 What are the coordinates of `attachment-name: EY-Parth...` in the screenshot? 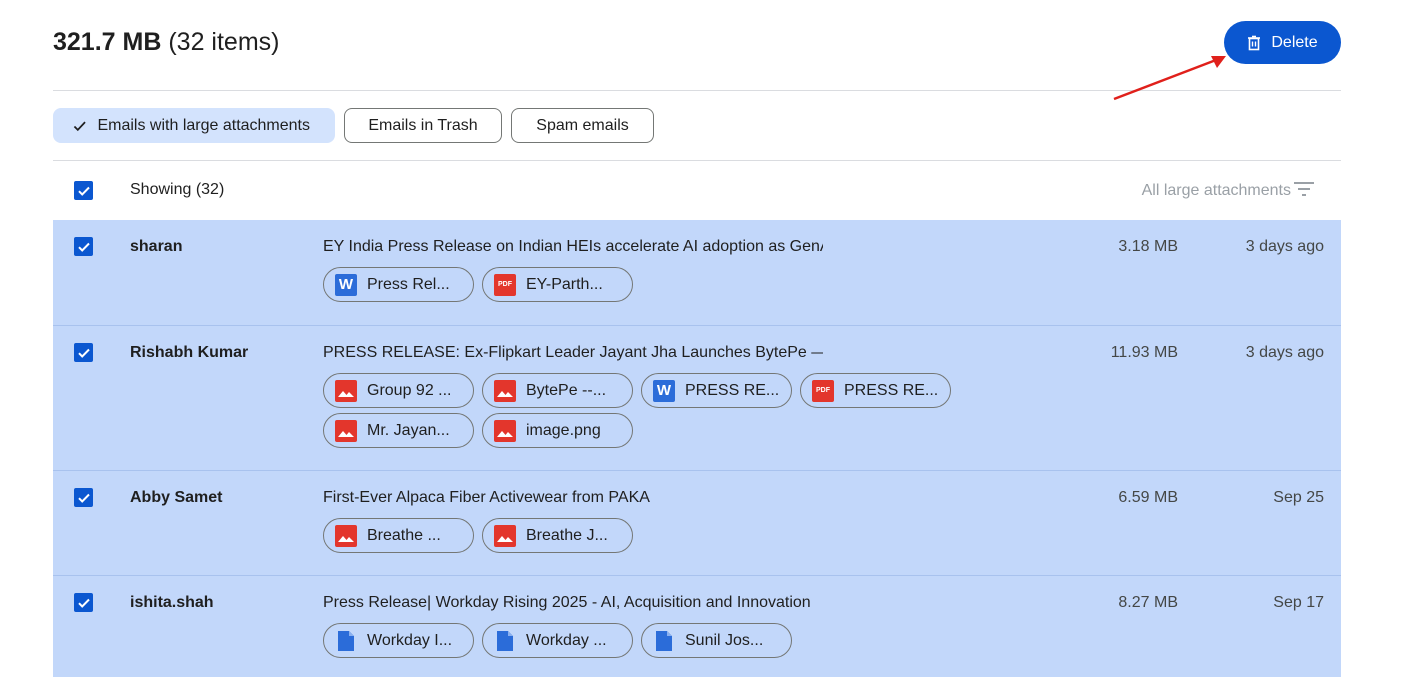 It's located at (564, 284).